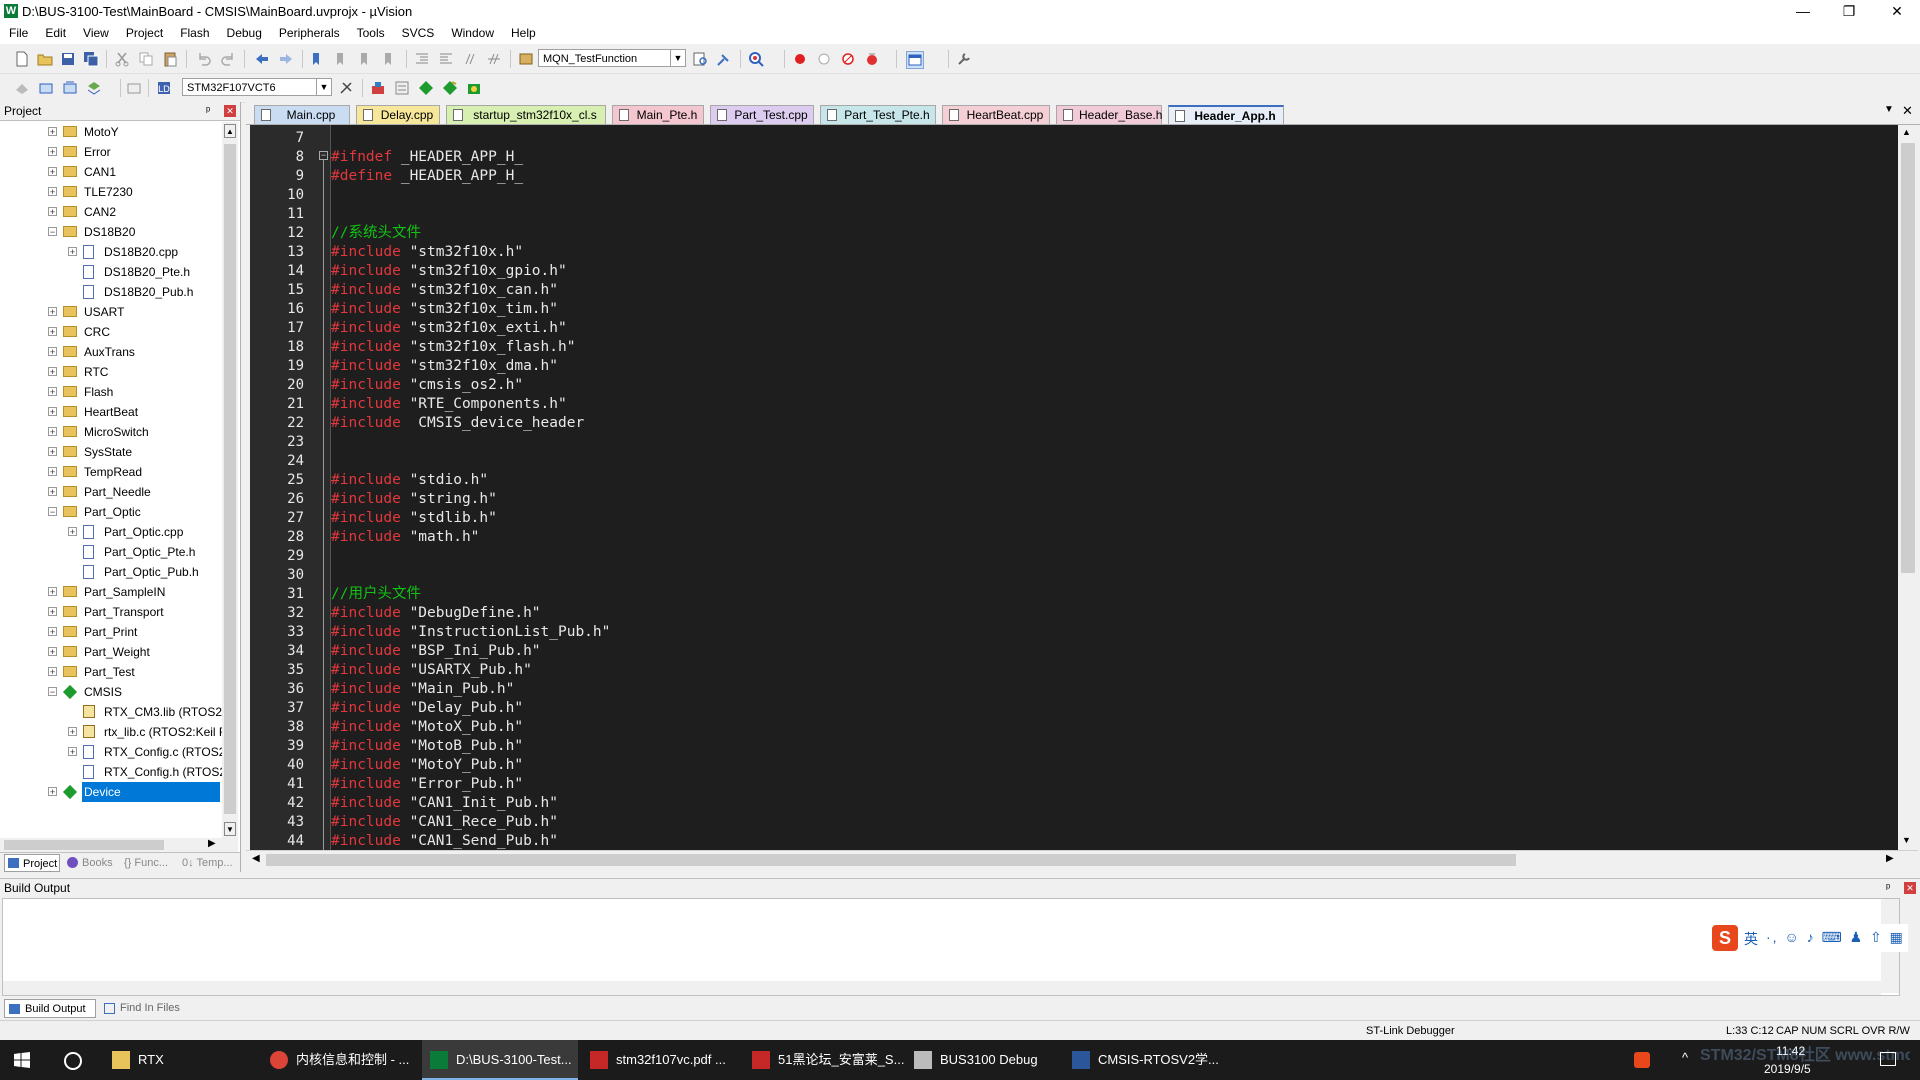  Describe the element at coordinates (111, 452) in the screenshot. I see `tree-item: + SysState` at that location.